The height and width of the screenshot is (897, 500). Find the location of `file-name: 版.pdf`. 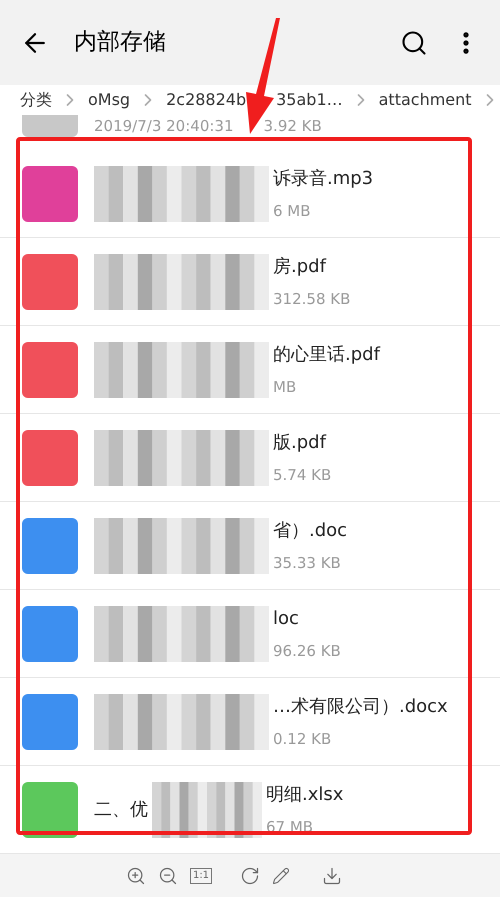

file-name: 版.pdf is located at coordinates (300, 442).